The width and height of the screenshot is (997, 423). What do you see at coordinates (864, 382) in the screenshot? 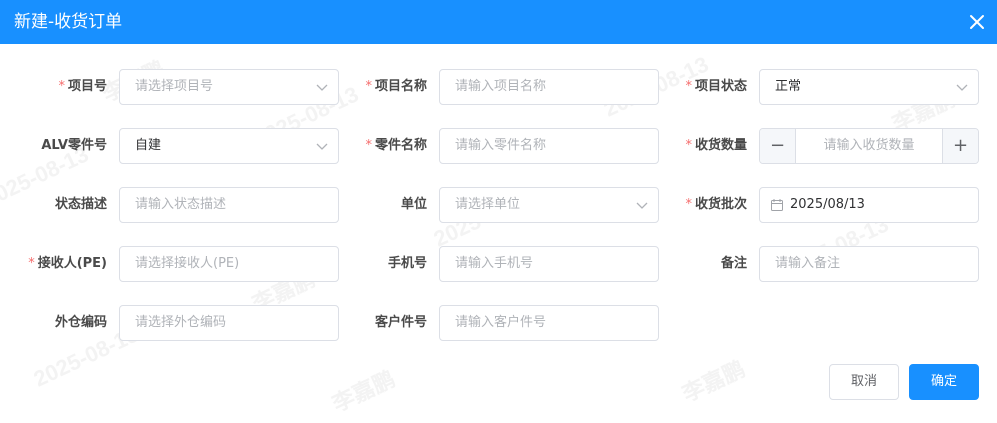
I see `cancel-button: 取消` at bounding box center [864, 382].